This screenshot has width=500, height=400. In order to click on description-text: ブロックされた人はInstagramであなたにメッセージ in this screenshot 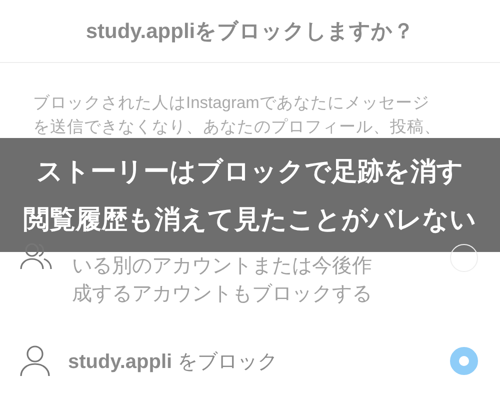, I will do `click(231, 103)`.